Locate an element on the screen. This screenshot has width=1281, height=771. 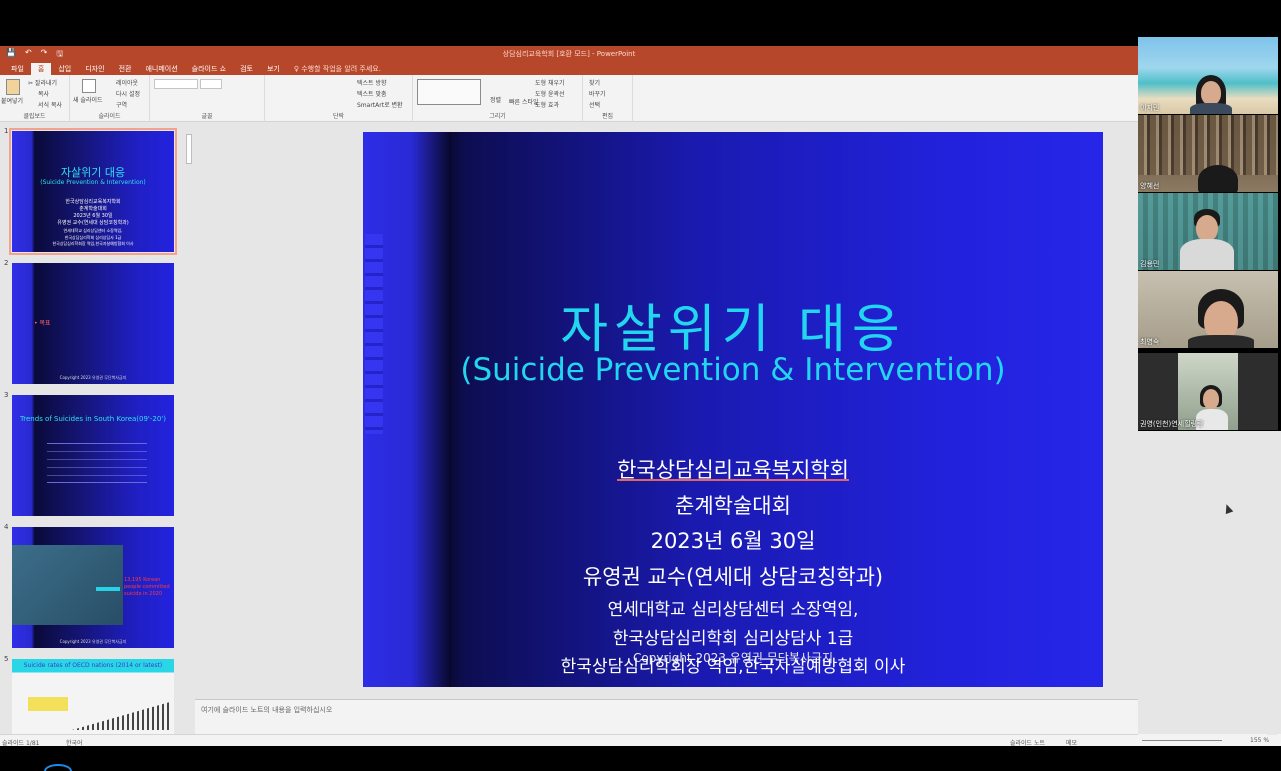
thumb-number: 4 is located at coordinates (6, 527).